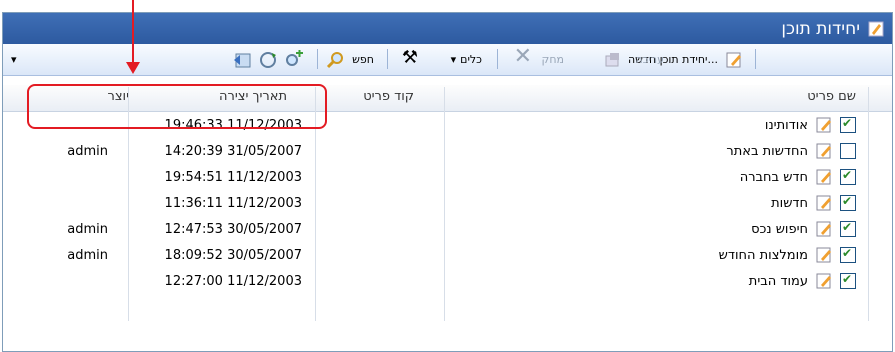  Describe the element at coordinates (763, 255) in the screenshot. I see `row-name: מומלצות החודש` at that location.